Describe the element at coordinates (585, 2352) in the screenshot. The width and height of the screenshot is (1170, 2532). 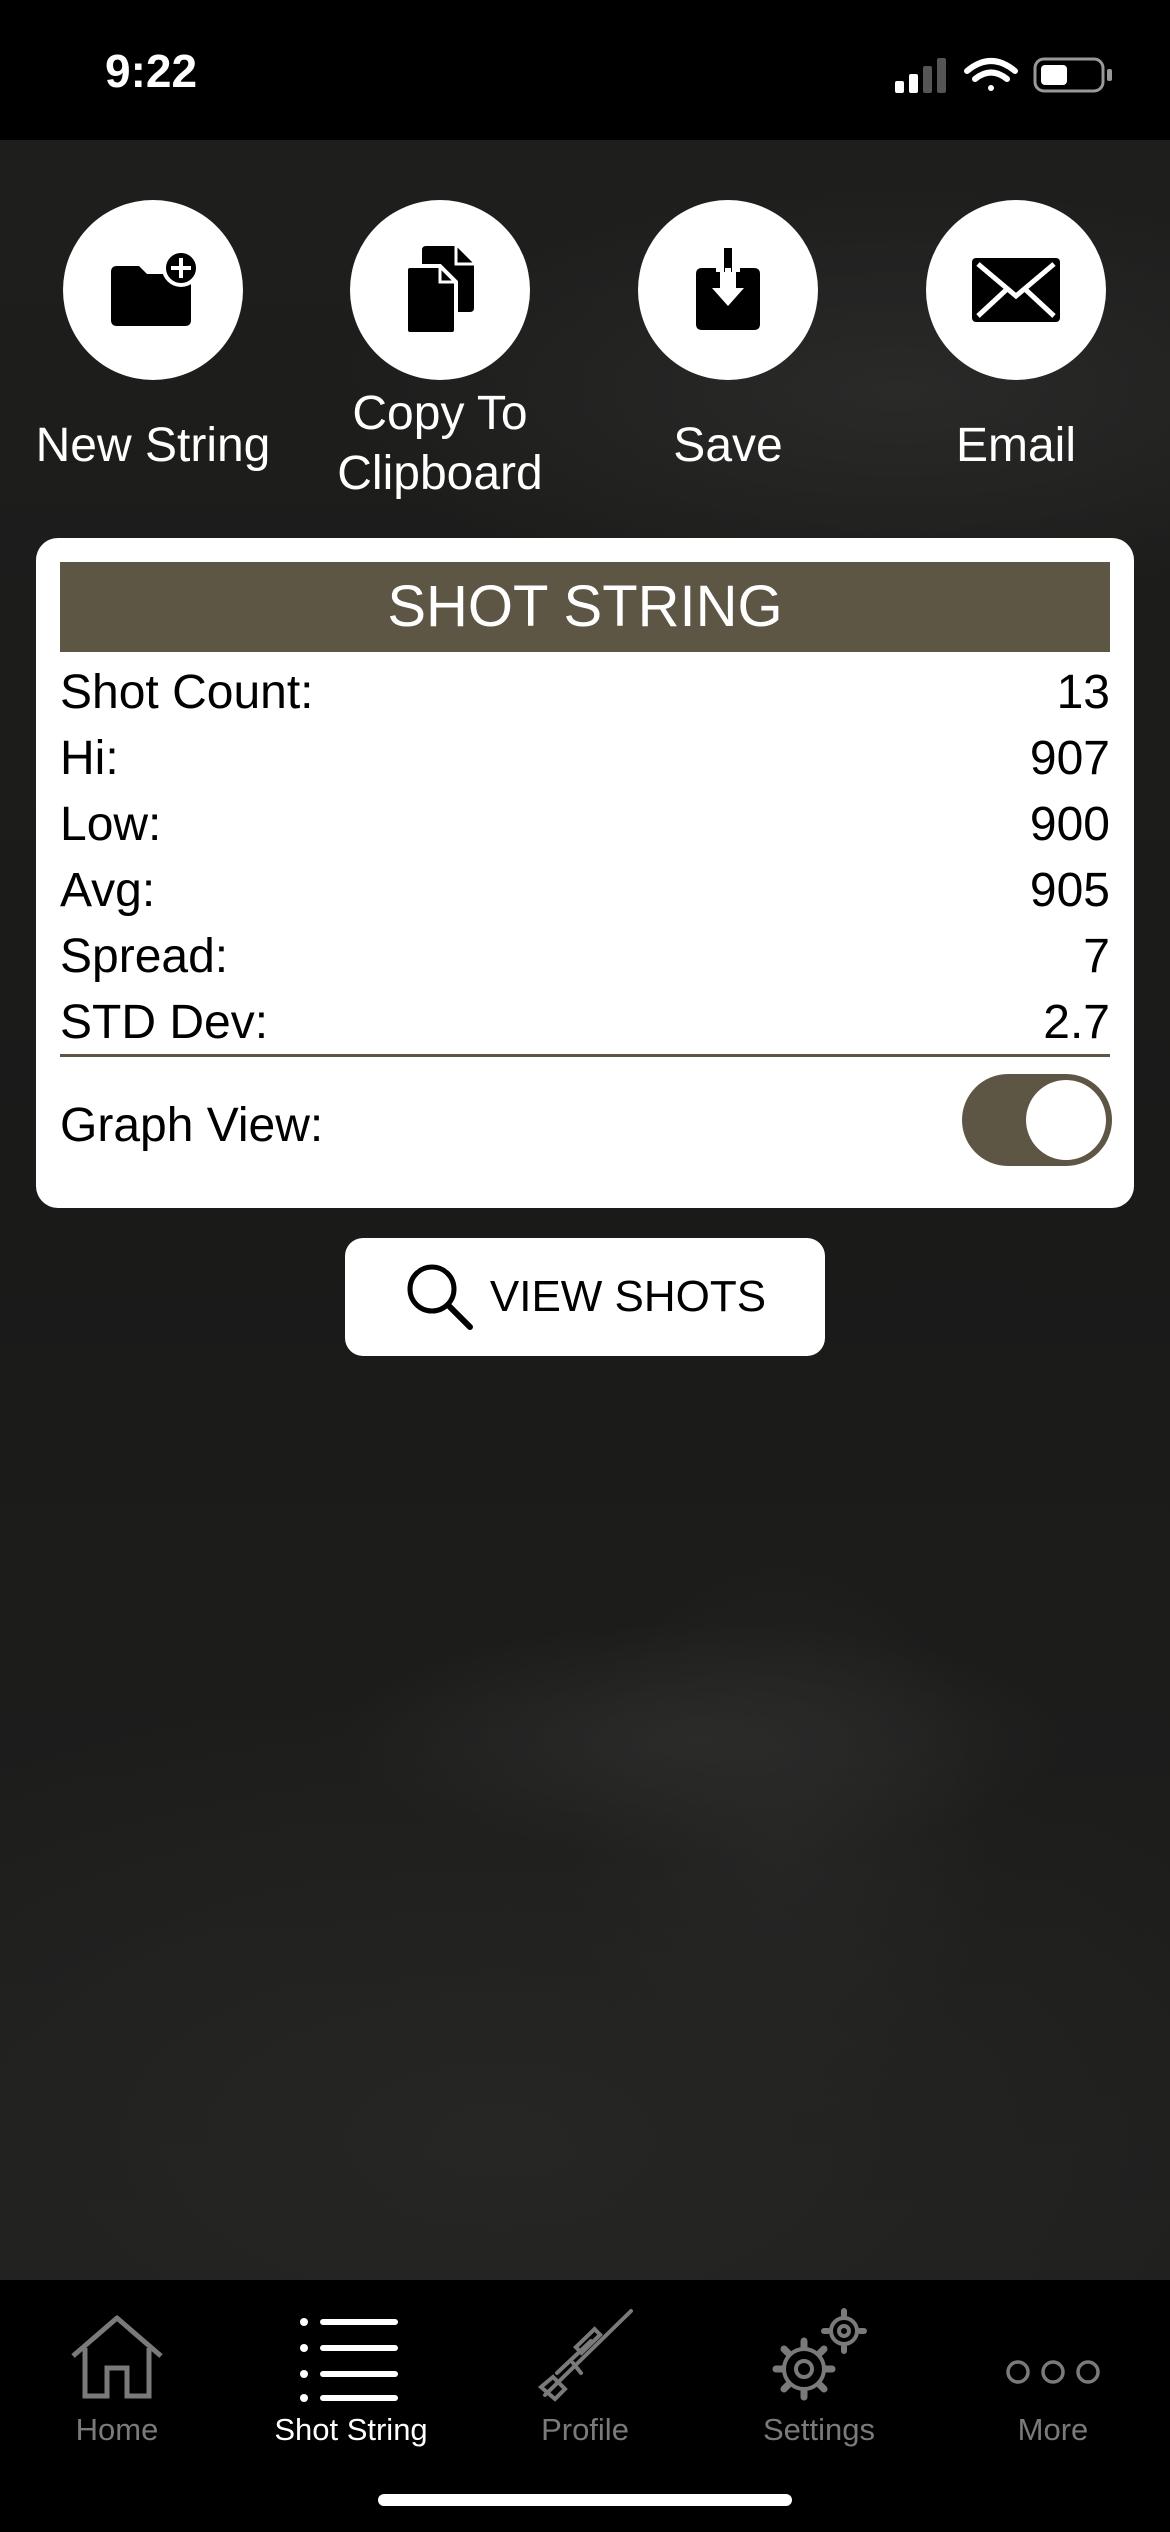
I see `rifle-icon` at that location.